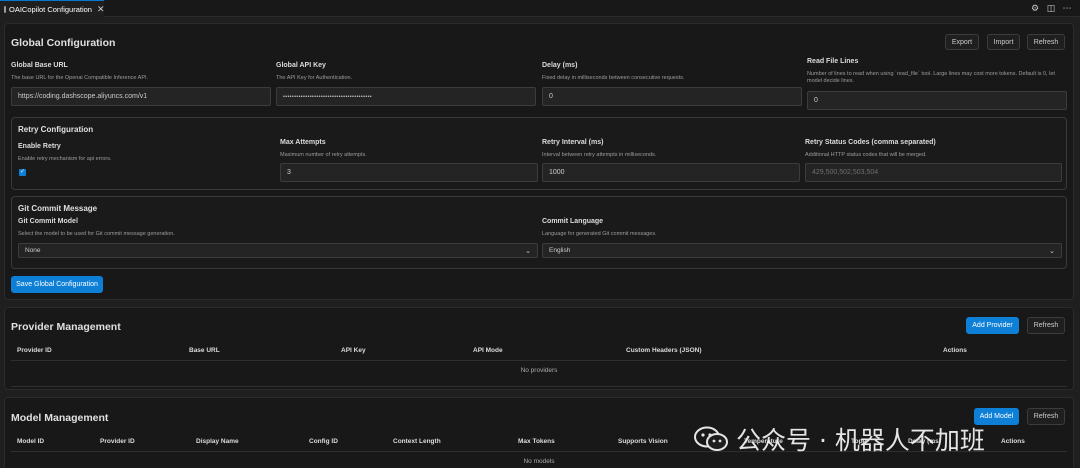 The image size is (1080, 468). What do you see at coordinates (141, 96) in the screenshot?
I see `global-base-url-input: https://coding.dashscope.aliyuncs.com/v1` at bounding box center [141, 96].